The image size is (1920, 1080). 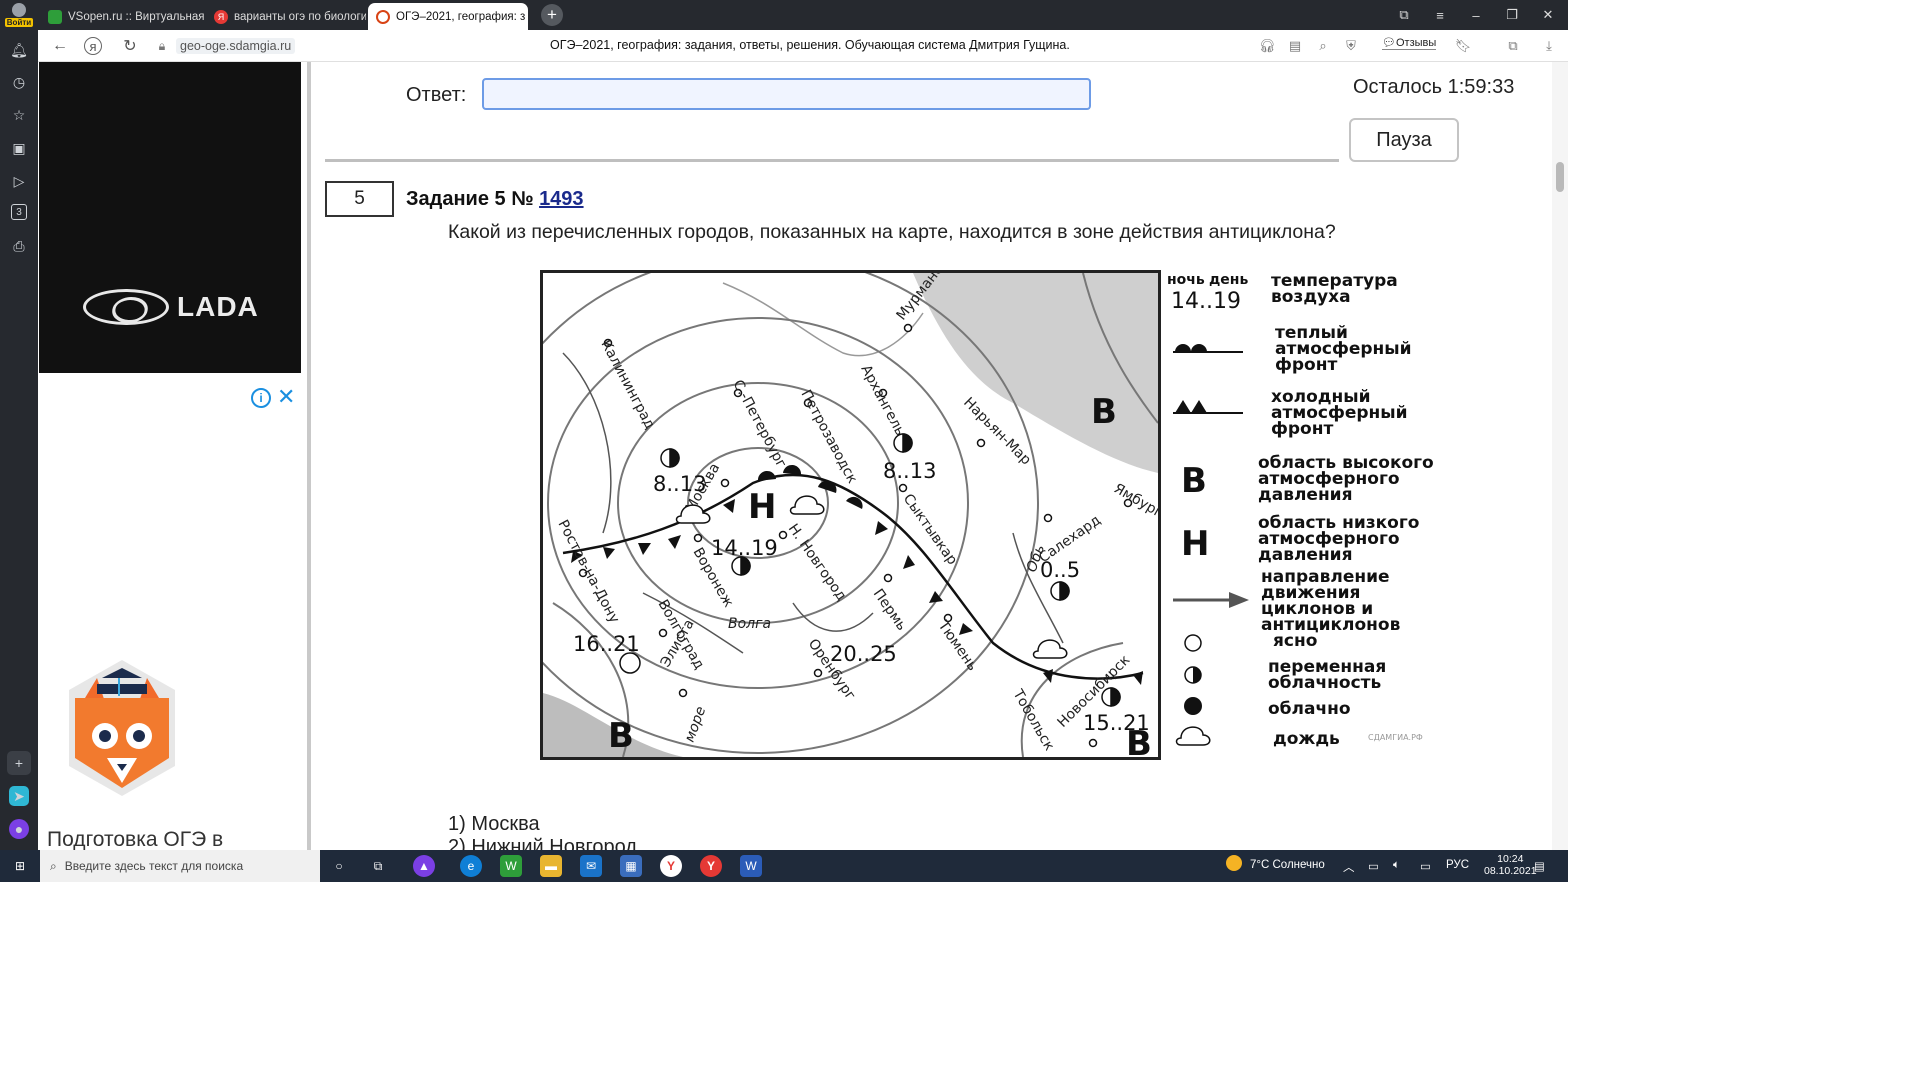 What do you see at coordinates (162, 45) in the screenshot?
I see `lock-icon: 🔒︎` at bounding box center [162, 45].